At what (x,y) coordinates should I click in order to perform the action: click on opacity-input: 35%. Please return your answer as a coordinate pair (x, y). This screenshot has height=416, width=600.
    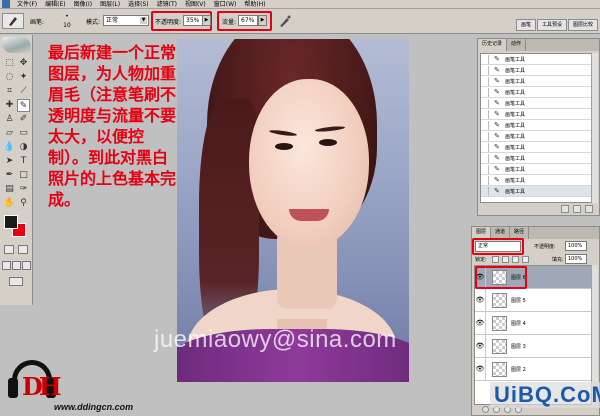
    Looking at the image, I should click on (193, 20).